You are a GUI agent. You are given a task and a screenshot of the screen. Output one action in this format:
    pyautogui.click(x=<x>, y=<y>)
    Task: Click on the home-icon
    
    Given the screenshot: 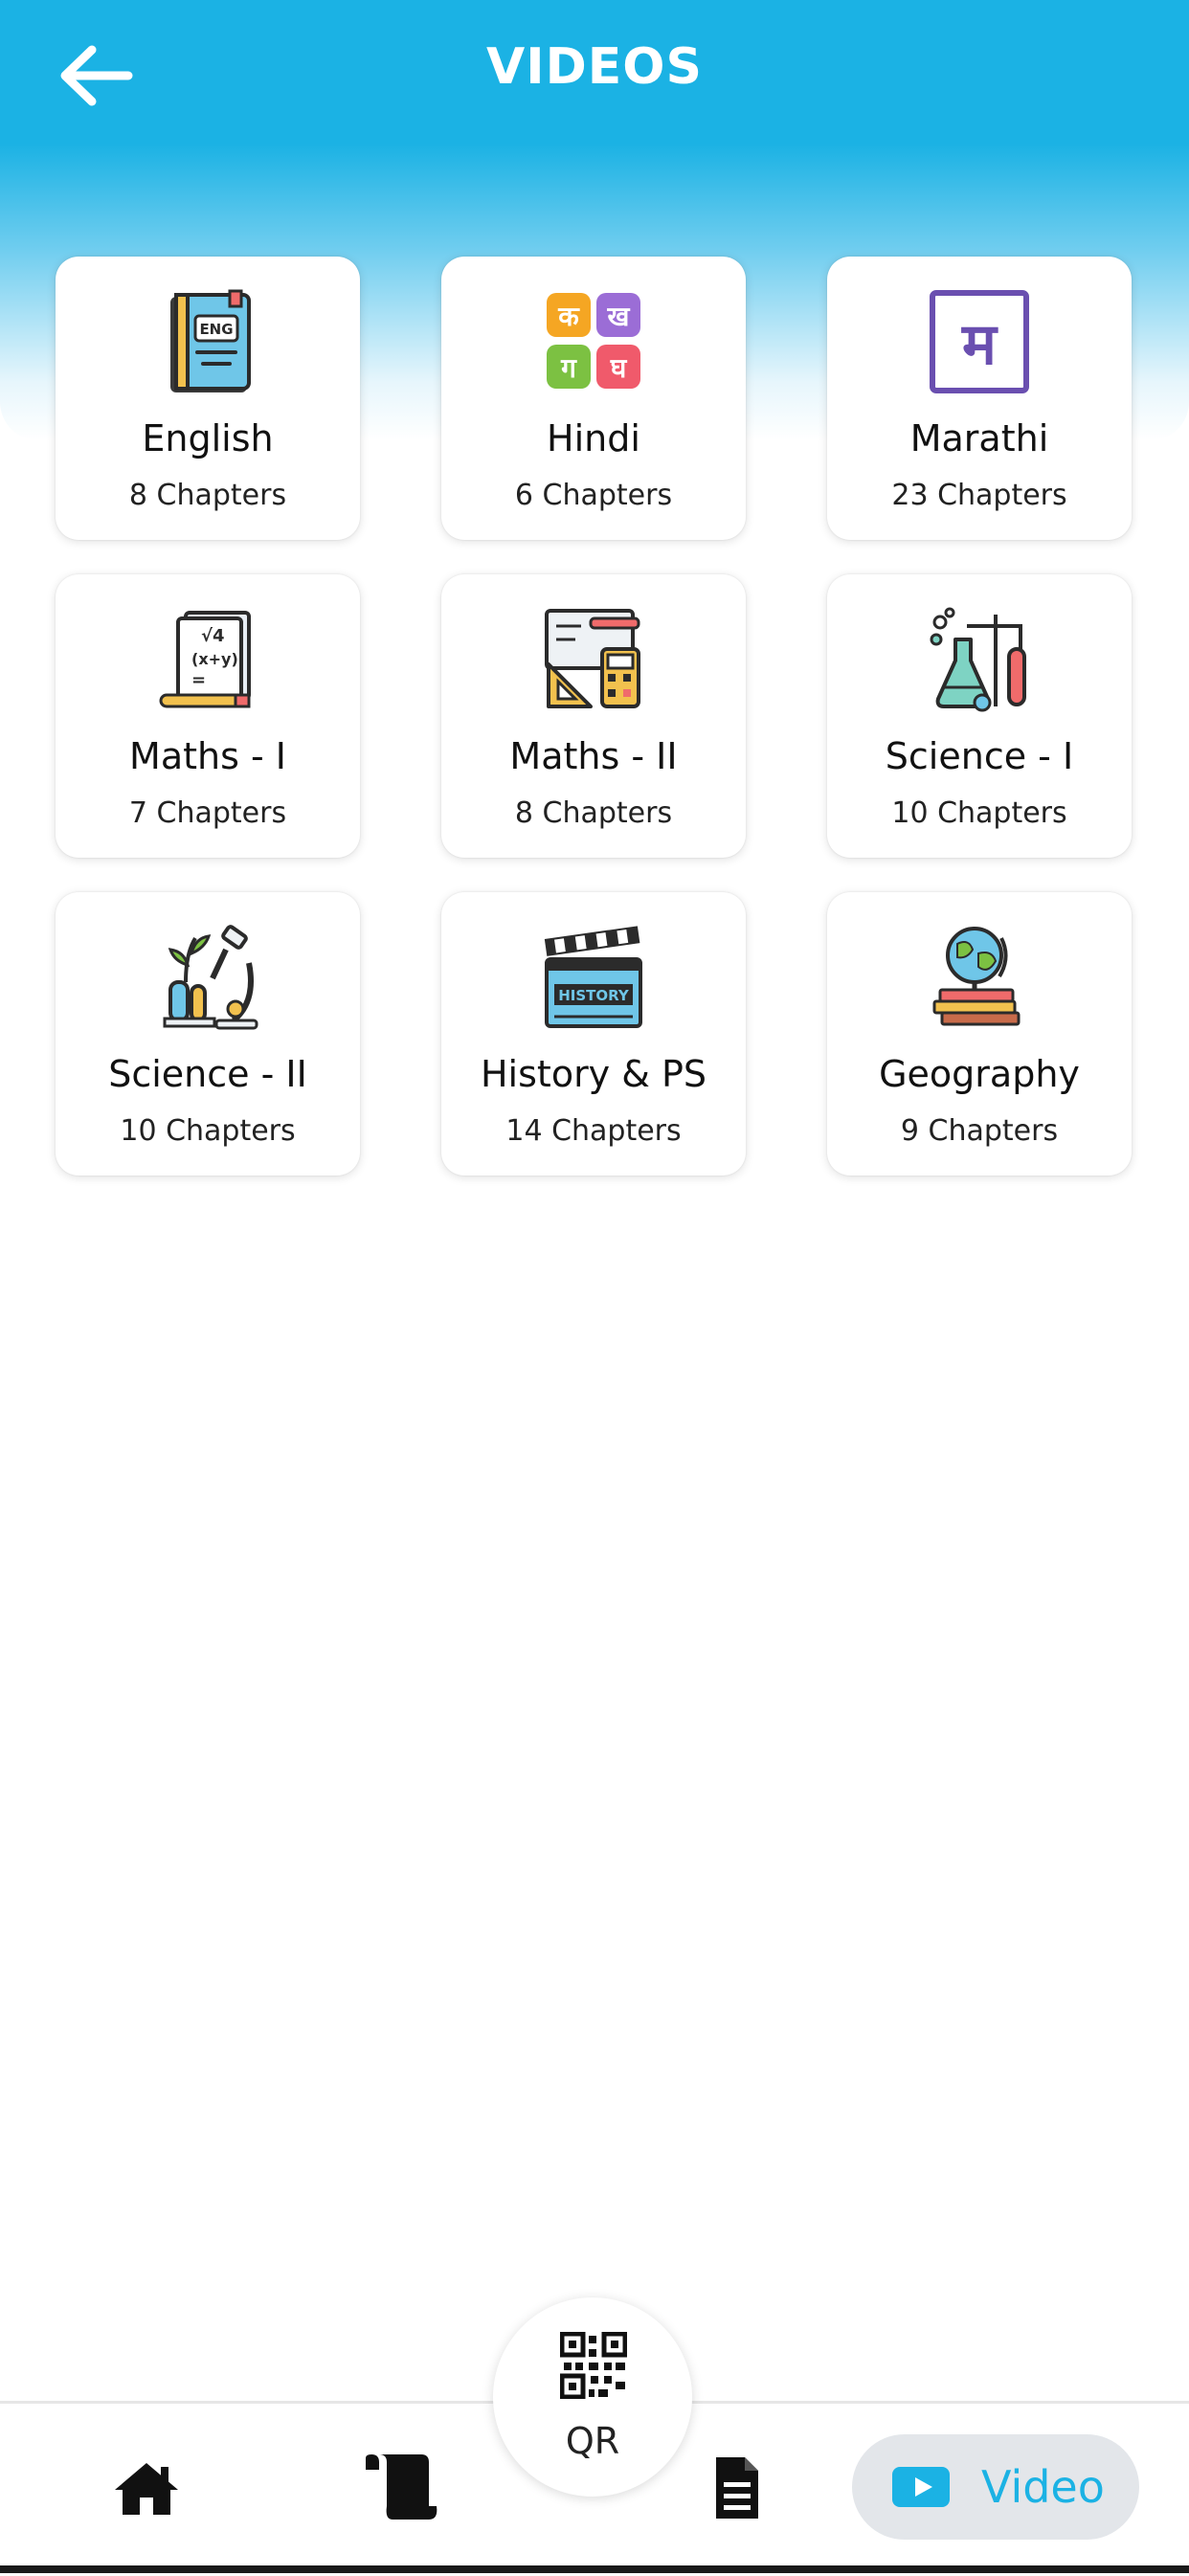 What is the action you would take?
    pyautogui.click(x=146, y=2489)
    